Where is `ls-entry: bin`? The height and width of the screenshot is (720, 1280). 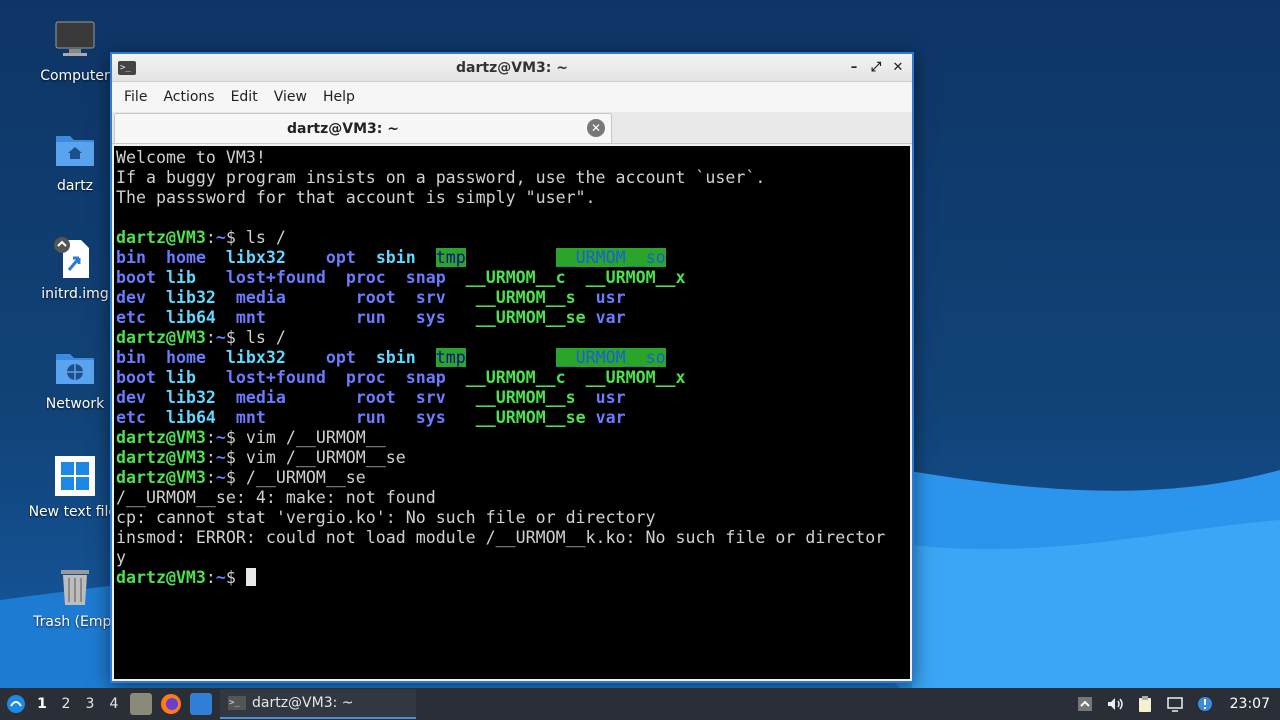
ls-entry: bin is located at coordinates (131, 257).